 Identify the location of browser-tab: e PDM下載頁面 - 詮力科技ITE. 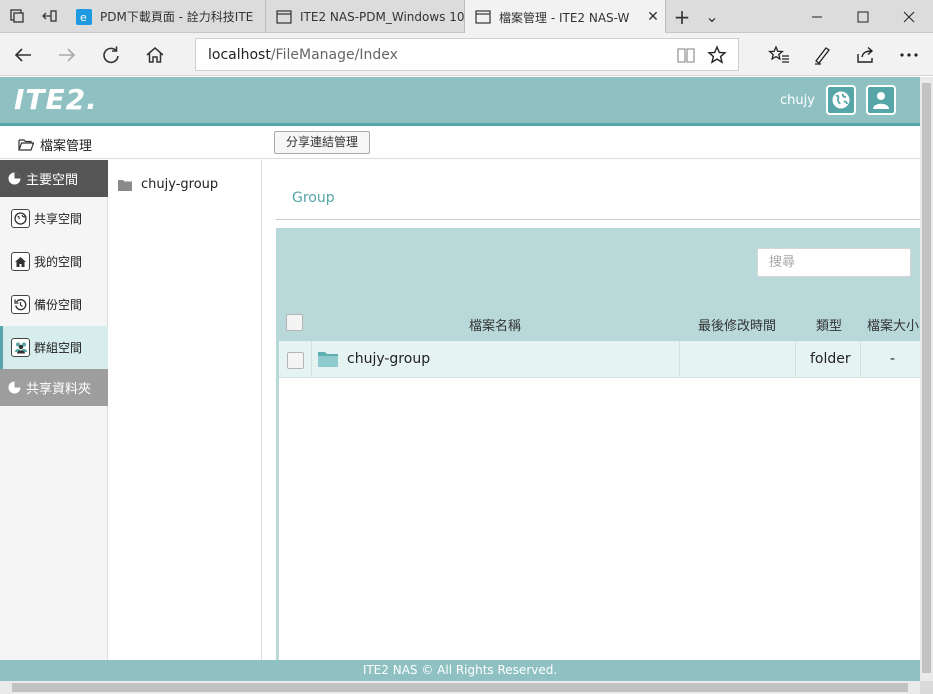
(166, 16).